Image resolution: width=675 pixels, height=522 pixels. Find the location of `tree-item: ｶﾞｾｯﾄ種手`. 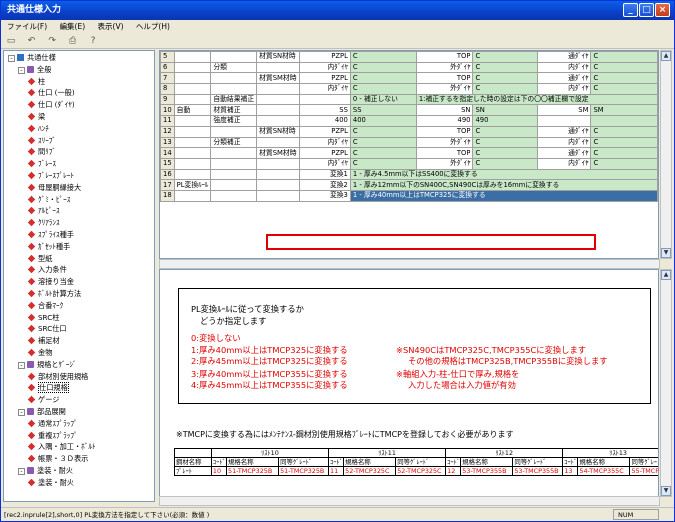

tree-item: ｶﾞｾｯﾄ種手 is located at coordinates (48, 247).